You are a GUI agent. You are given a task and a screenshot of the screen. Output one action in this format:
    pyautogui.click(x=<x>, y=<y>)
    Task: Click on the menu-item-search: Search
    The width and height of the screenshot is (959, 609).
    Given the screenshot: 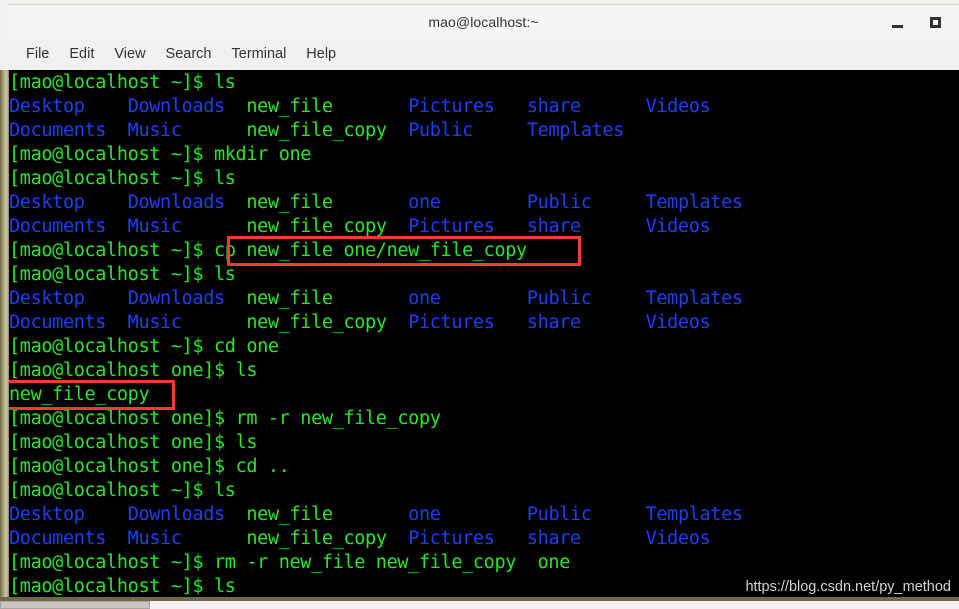 What is the action you would take?
    pyautogui.click(x=189, y=54)
    